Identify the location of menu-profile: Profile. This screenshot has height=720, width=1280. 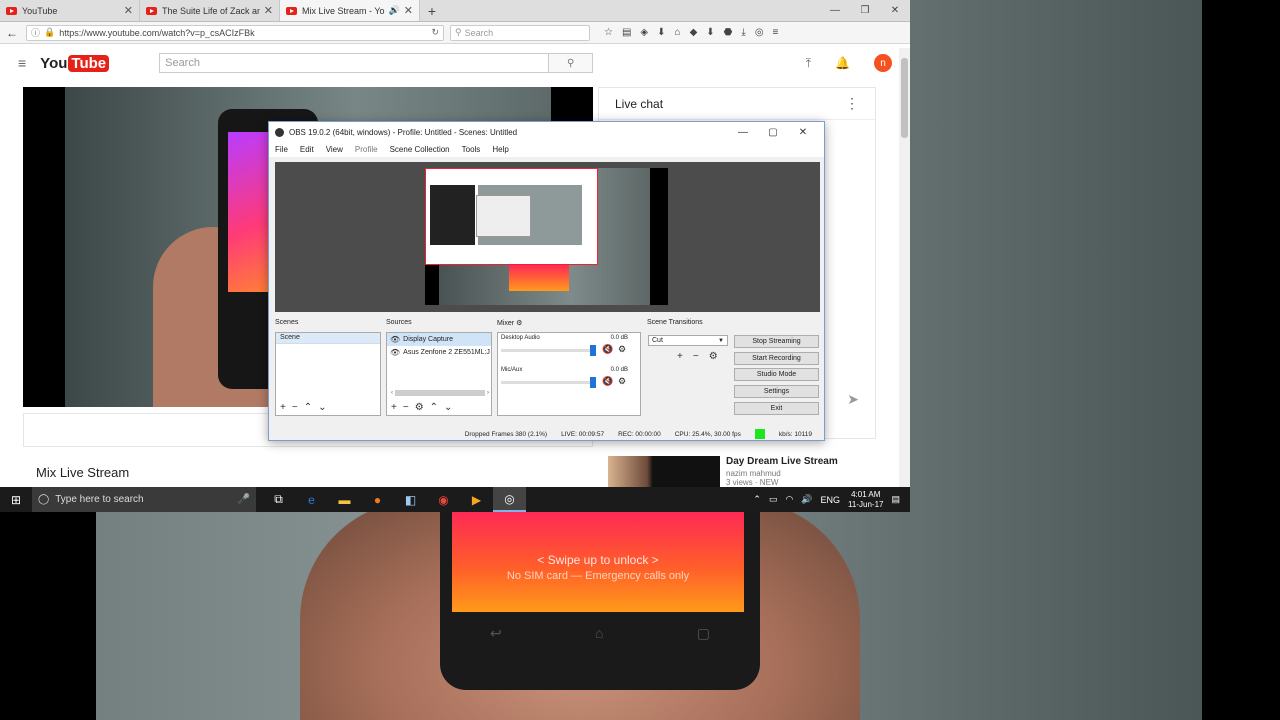
(366, 149).